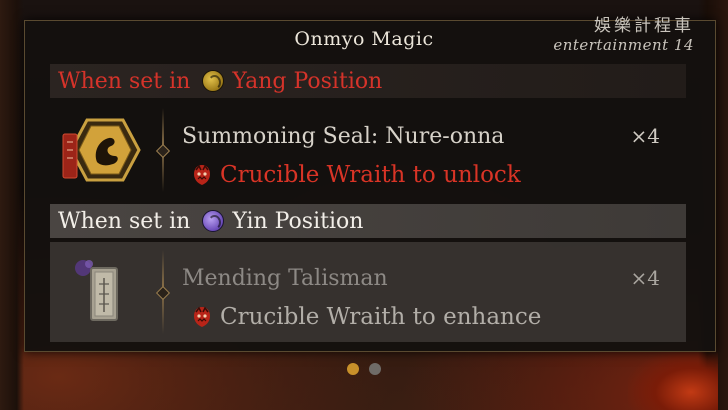 The width and height of the screenshot is (728, 410). What do you see at coordinates (370, 175) in the screenshot?
I see `yang-requirement-text: Crucible Wraith to unlock` at bounding box center [370, 175].